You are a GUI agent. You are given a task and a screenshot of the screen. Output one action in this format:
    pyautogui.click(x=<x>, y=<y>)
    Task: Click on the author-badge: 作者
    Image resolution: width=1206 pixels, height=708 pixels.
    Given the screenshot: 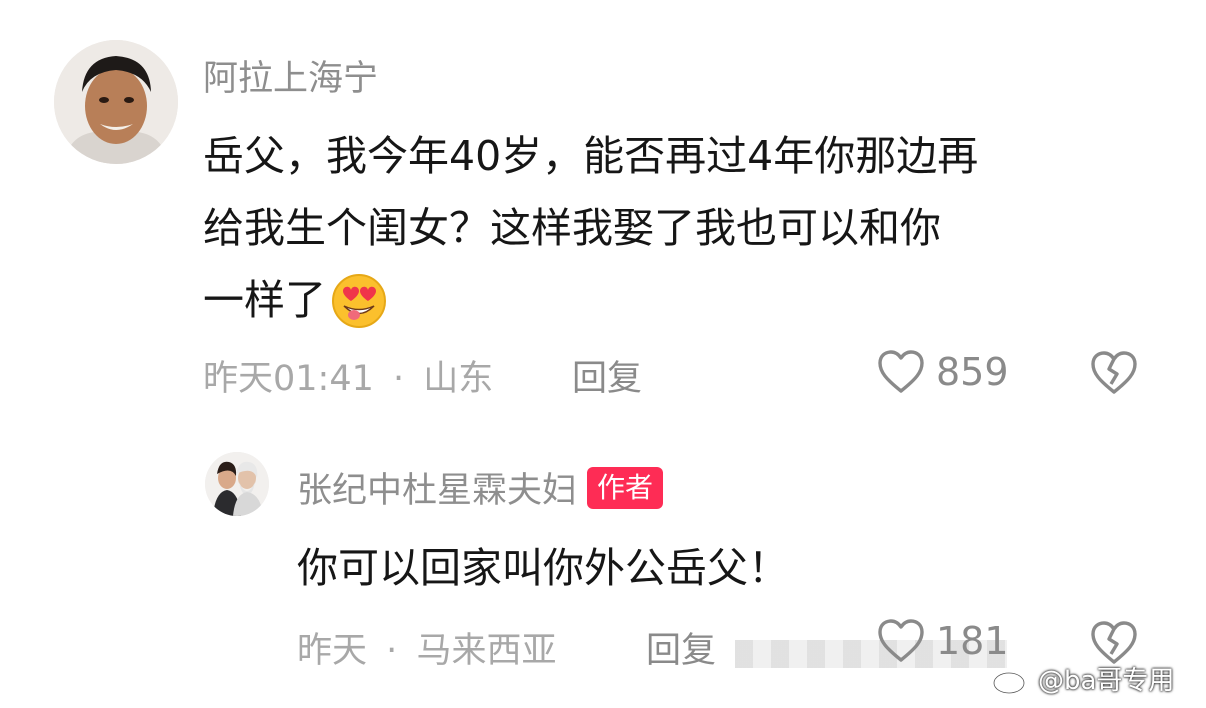 What is the action you would take?
    pyautogui.click(x=625, y=487)
    